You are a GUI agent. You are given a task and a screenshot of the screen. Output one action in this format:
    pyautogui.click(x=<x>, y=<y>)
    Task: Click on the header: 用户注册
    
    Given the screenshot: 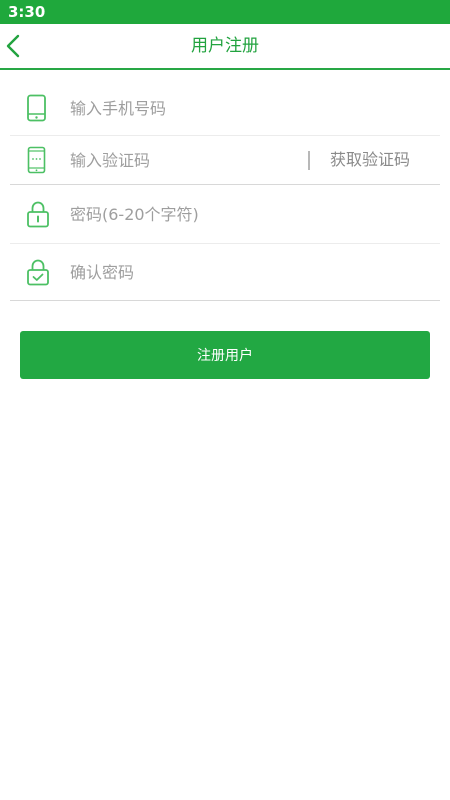 What is the action you would take?
    pyautogui.click(x=225, y=47)
    